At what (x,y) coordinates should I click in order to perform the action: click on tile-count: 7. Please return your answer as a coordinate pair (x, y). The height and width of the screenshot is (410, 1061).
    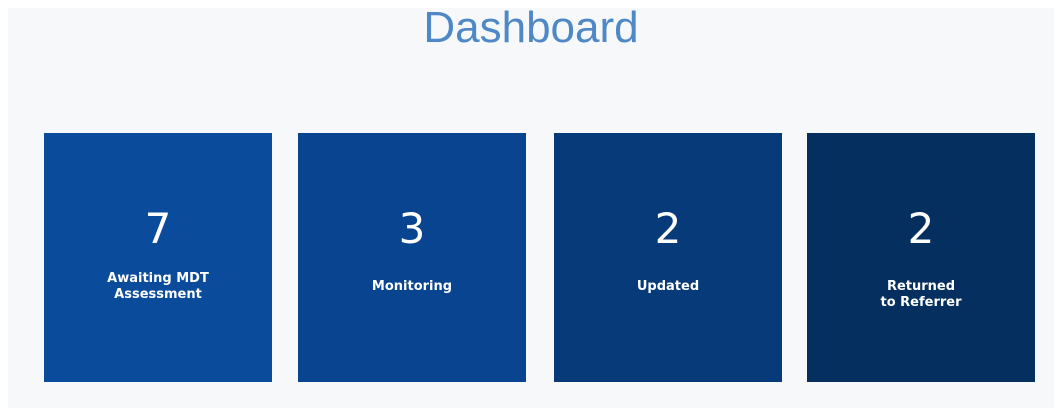
    Looking at the image, I should click on (158, 228).